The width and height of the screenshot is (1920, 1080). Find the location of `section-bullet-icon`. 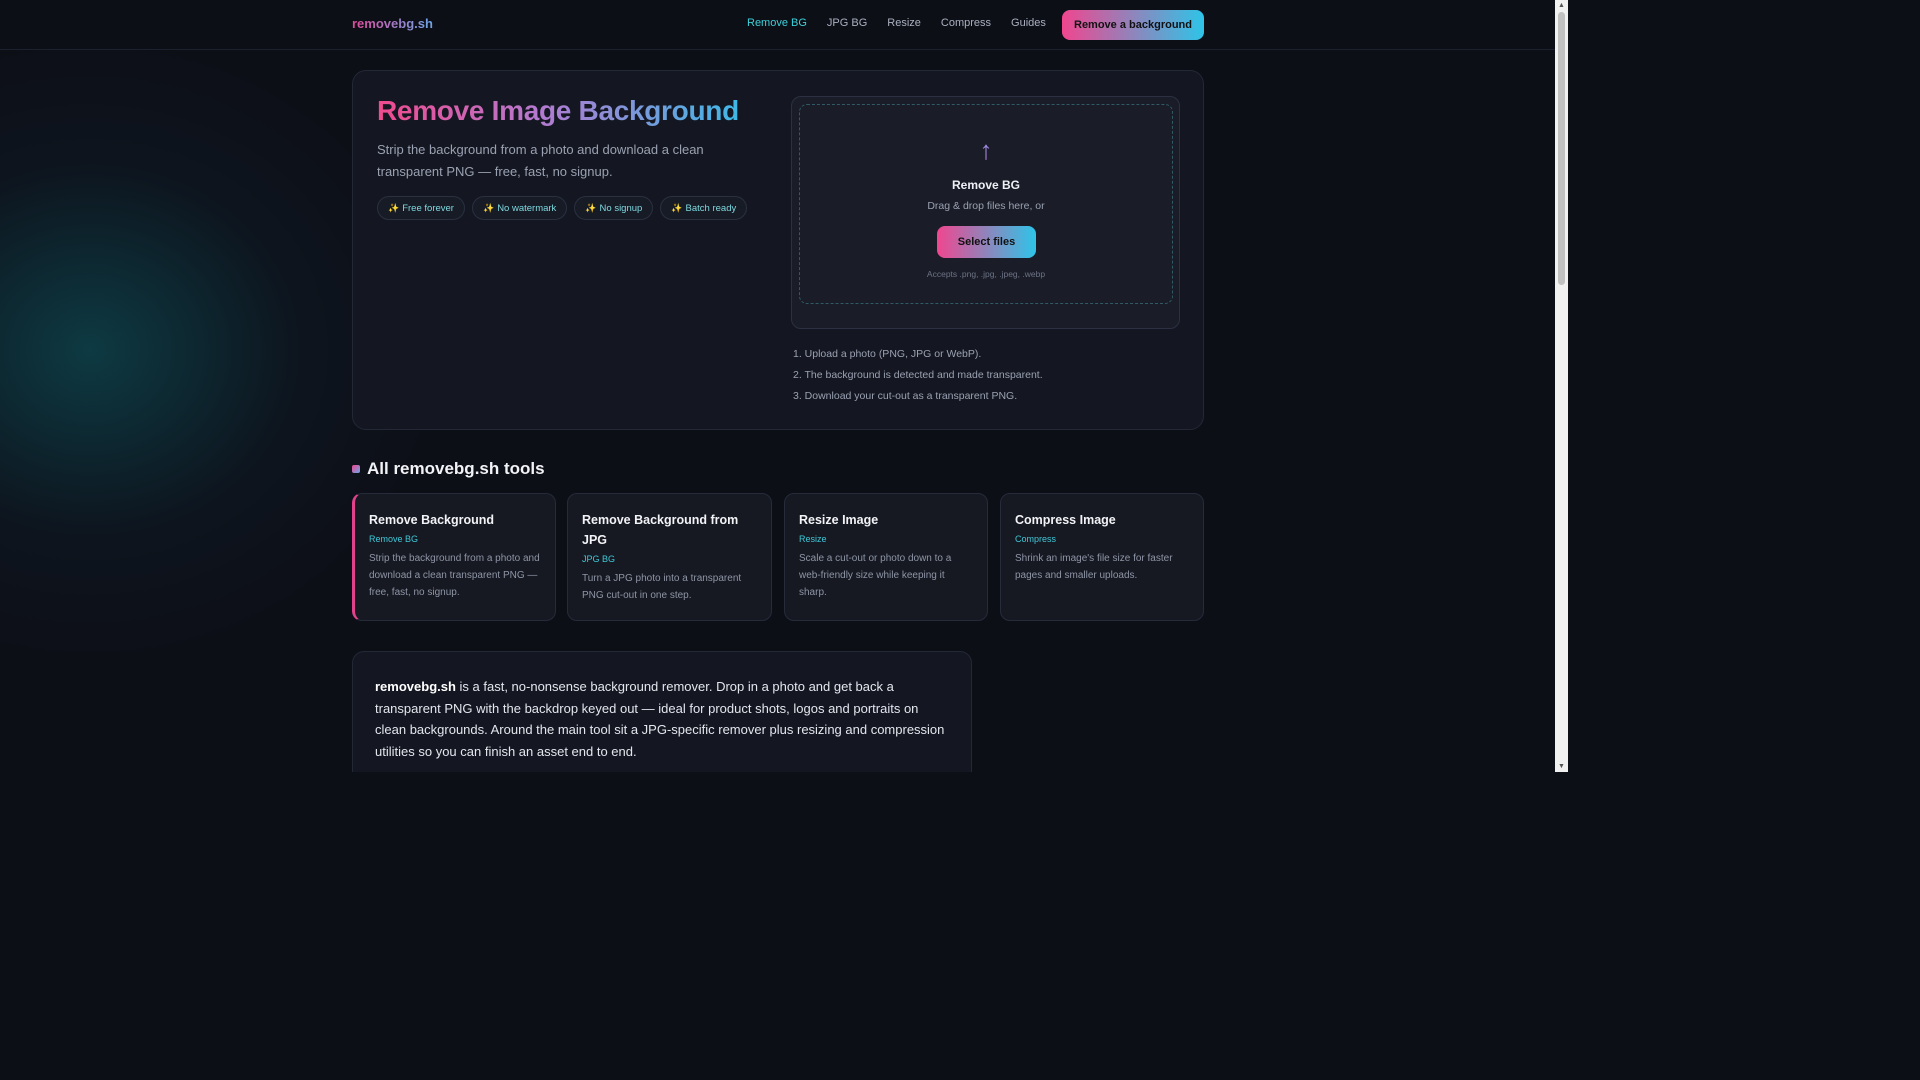

section-bullet-icon is located at coordinates (356, 469).